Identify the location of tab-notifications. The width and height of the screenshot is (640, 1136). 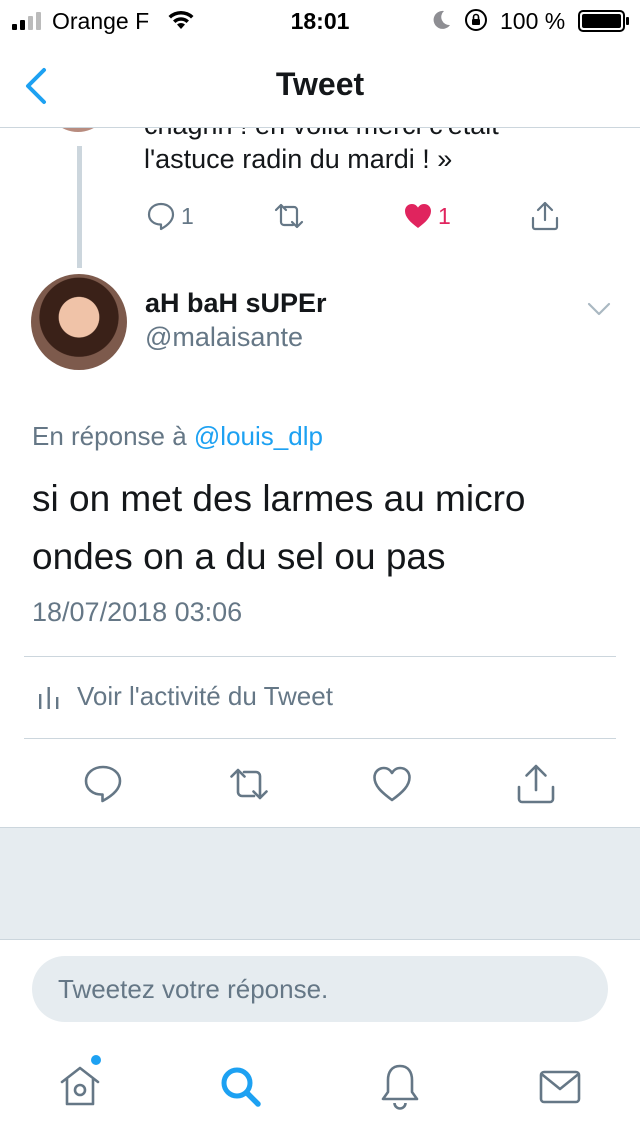
(400, 1086).